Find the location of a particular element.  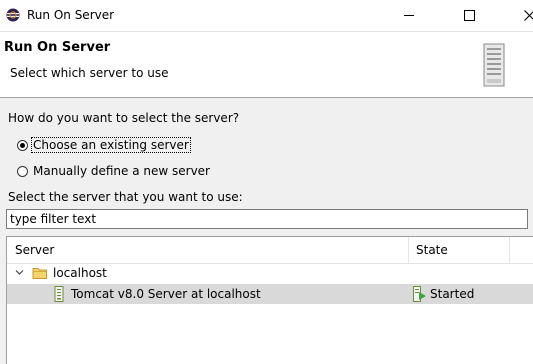

table-header: Server State is located at coordinates (270, 250).